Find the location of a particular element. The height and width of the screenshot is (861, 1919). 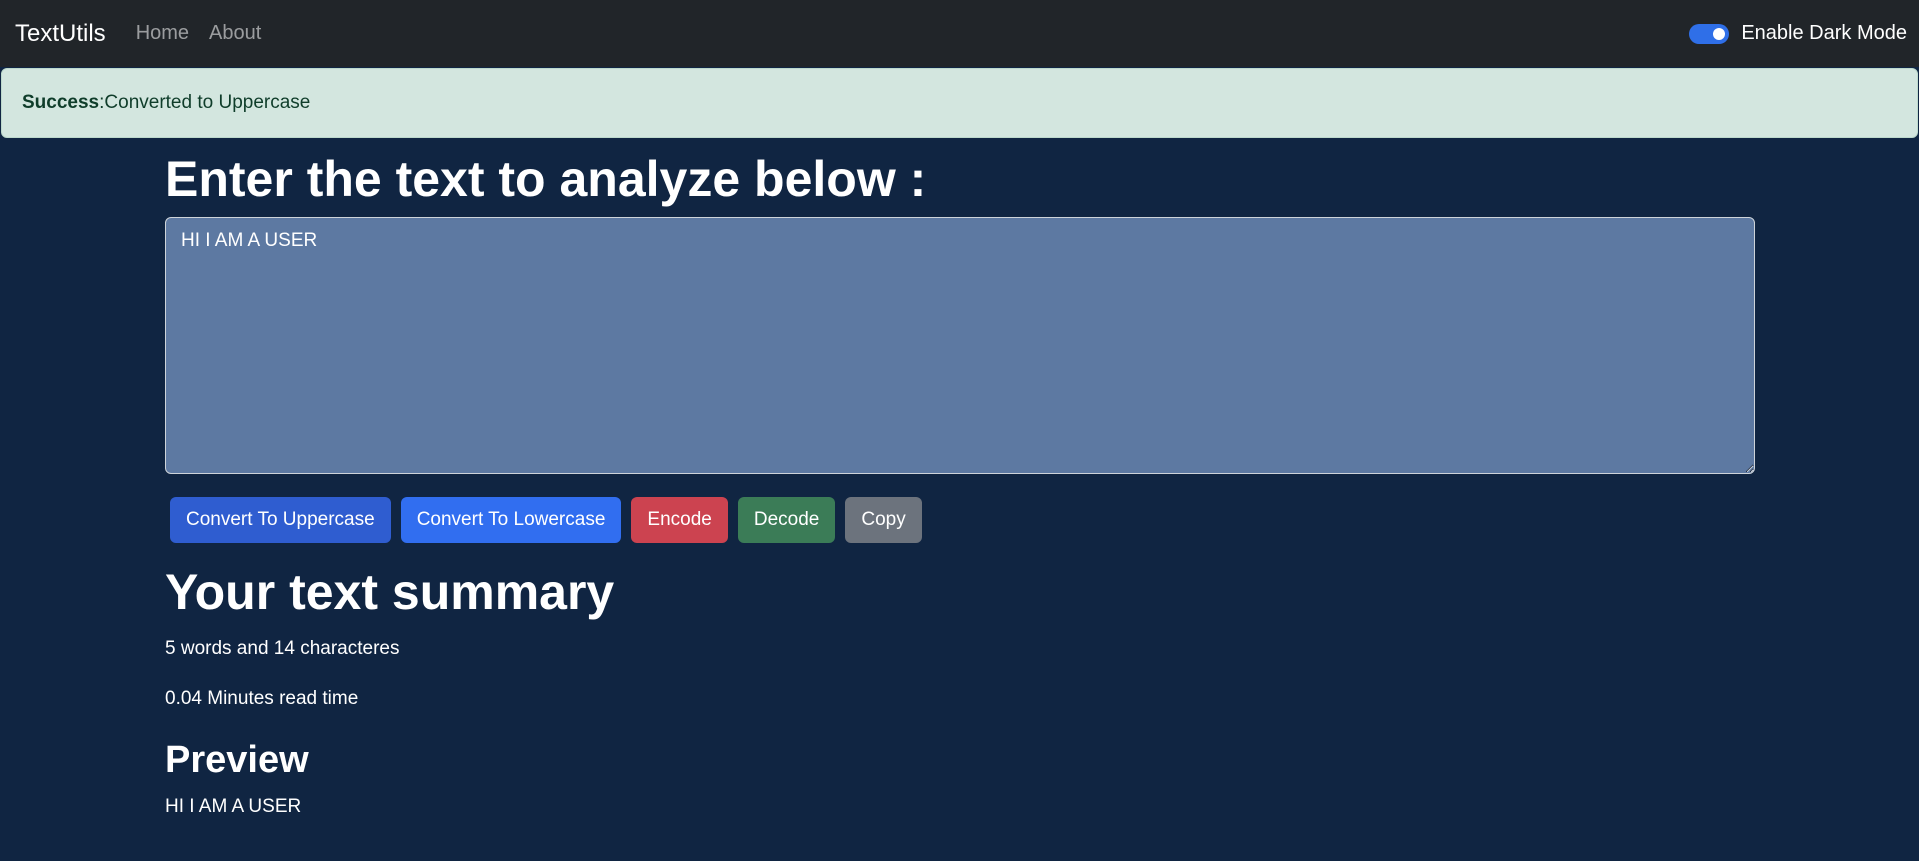

preview-heading: Preview is located at coordinates (237, 760).